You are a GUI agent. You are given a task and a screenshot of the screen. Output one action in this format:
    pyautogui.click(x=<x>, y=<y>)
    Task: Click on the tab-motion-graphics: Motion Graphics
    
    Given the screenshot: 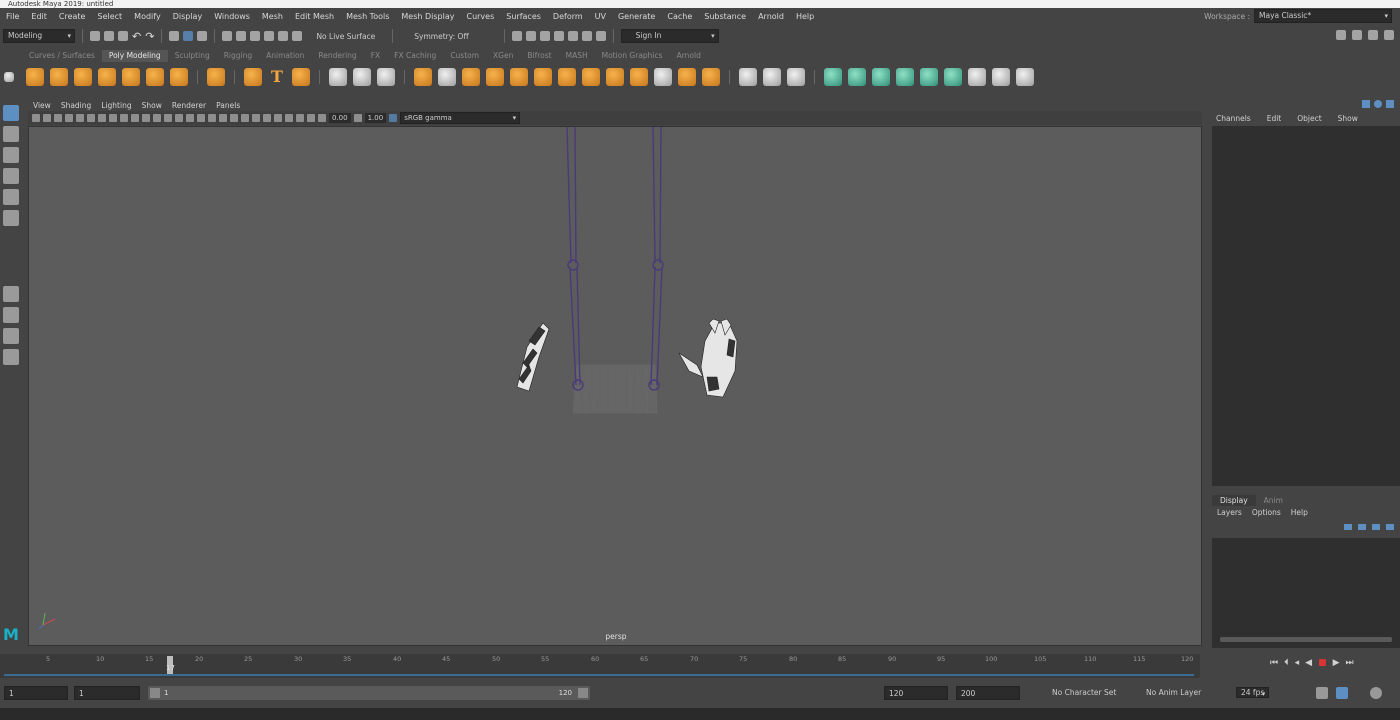 What is the action you would take?
    pyautogui.click(x=632, y=56)
    